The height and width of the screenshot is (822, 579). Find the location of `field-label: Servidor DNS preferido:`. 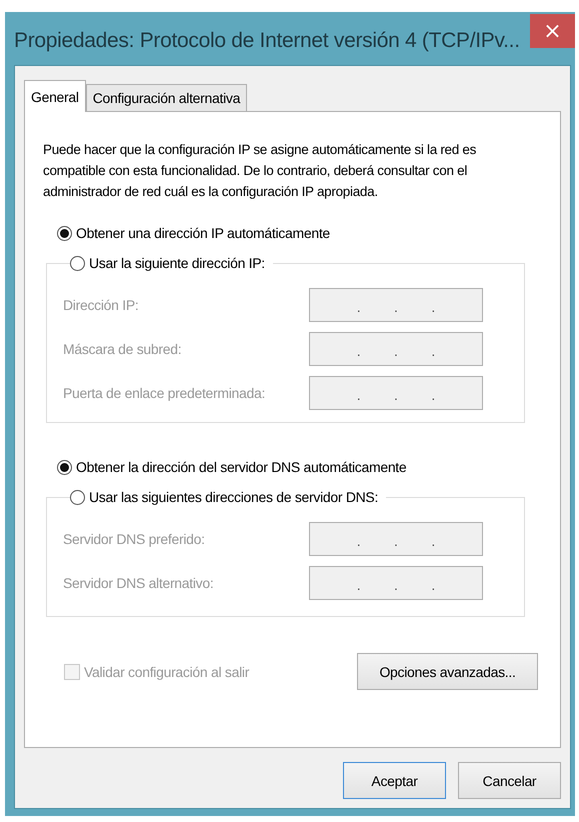

field-label: Servidor DNS preferido: is located at coordinates (134, 539).